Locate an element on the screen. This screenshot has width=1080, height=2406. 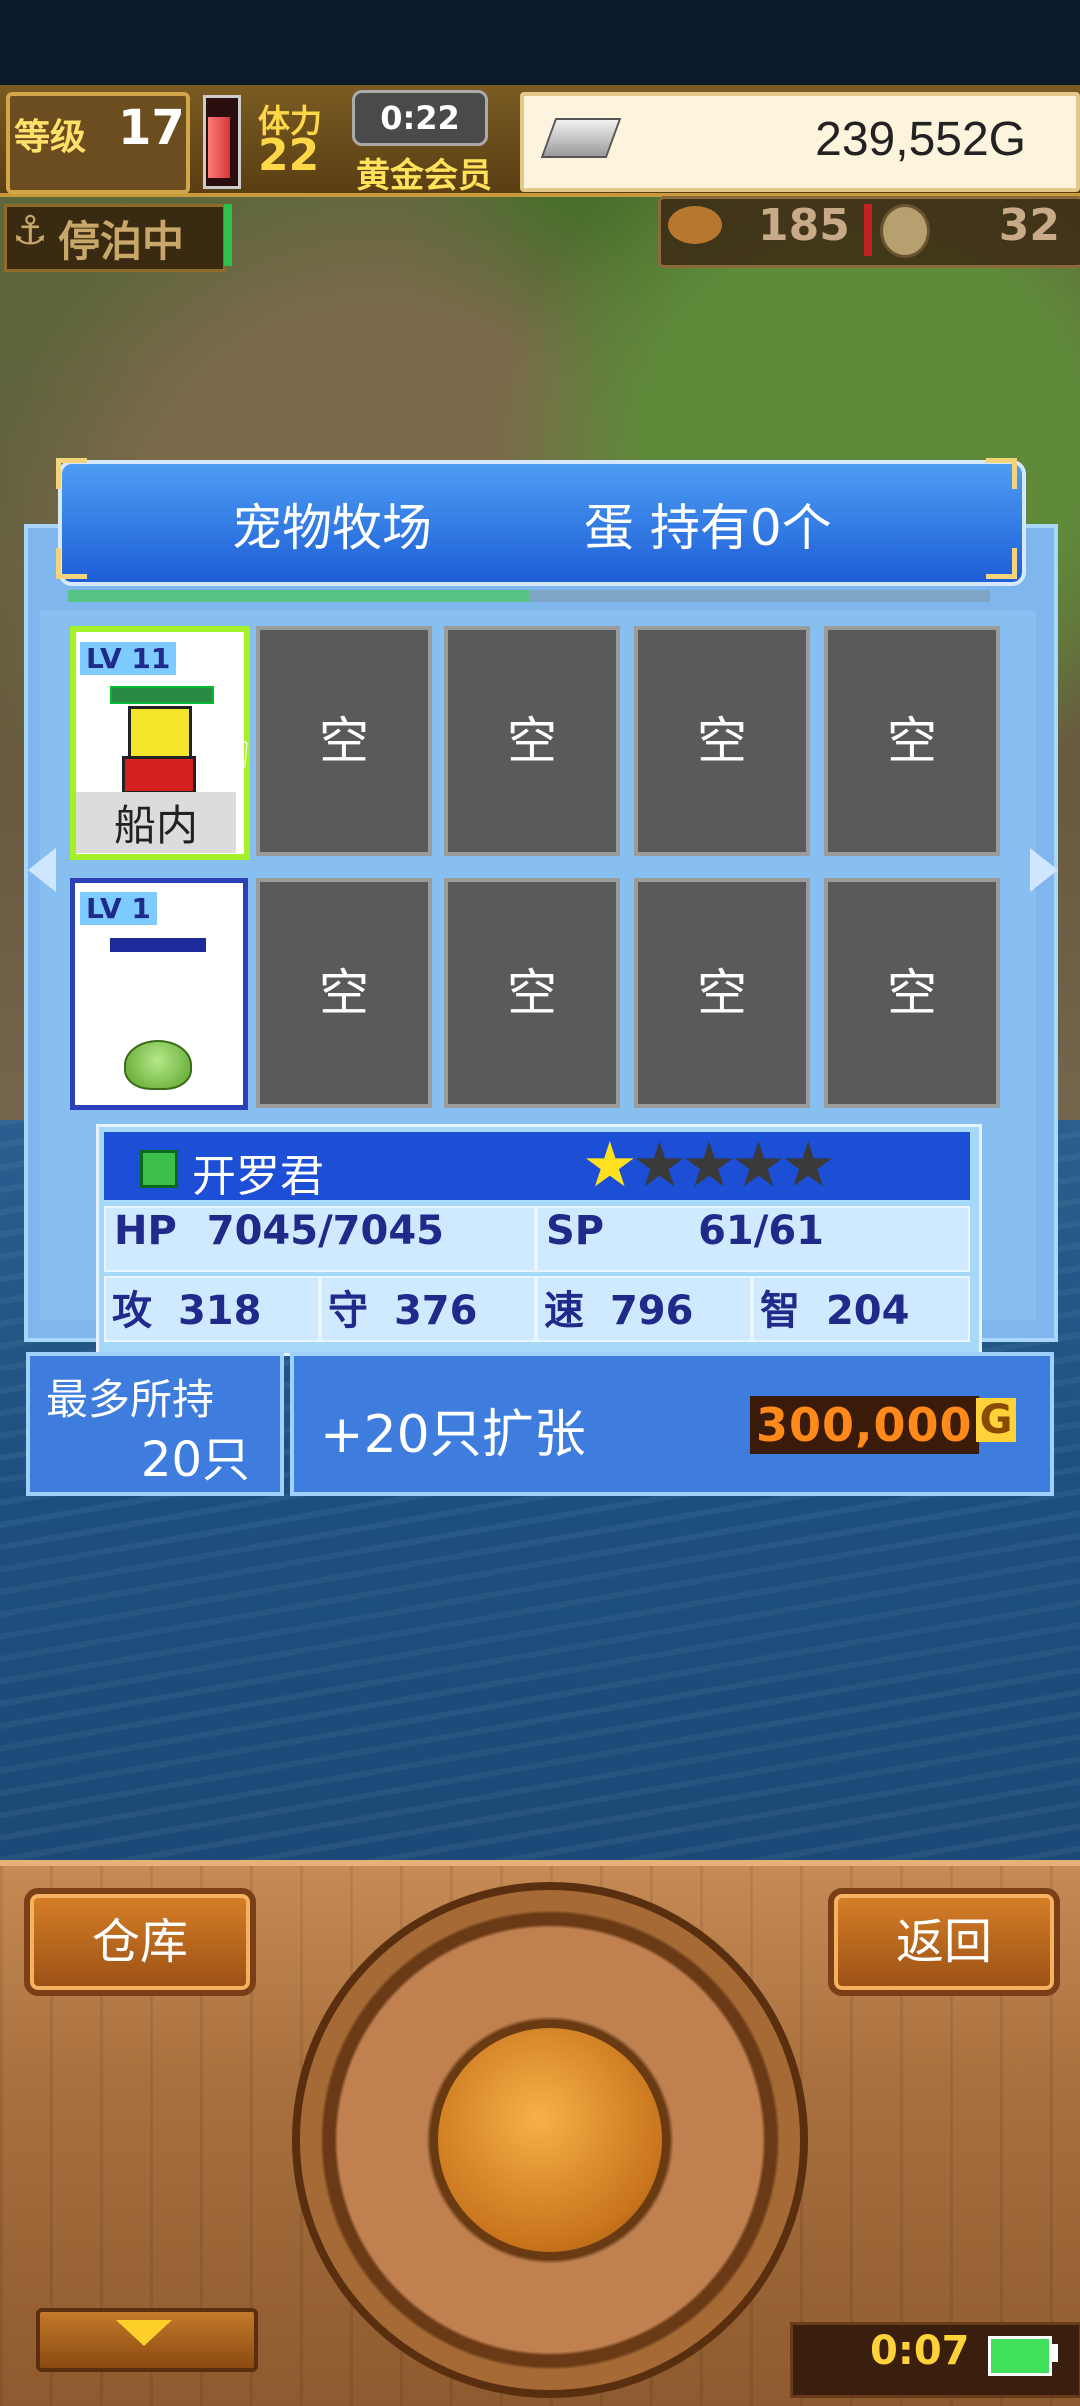
back-button: 返回 is located at coordinates (944, 1942).